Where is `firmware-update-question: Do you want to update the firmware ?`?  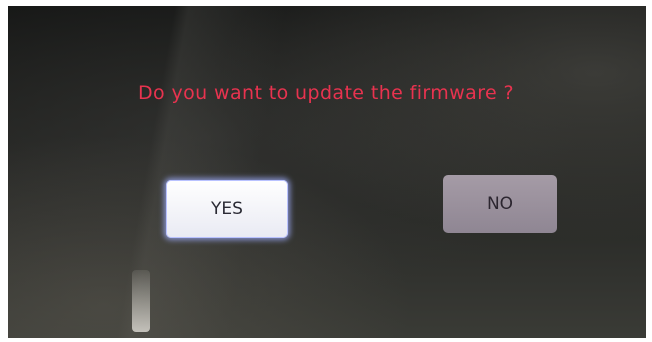 firmware-update-question: Do you want to update the firmware ? is located at coordinates (326, 93).